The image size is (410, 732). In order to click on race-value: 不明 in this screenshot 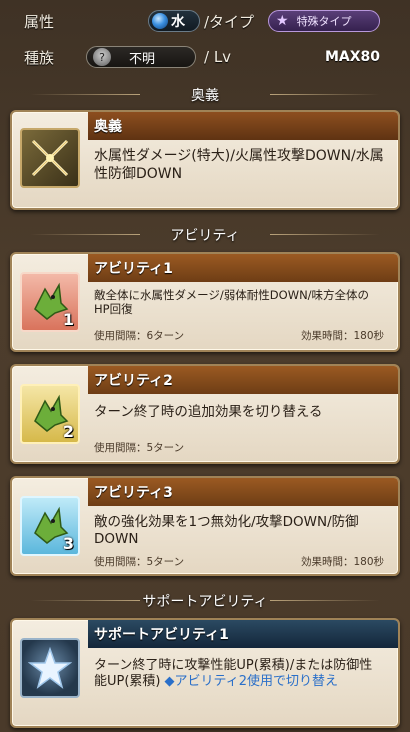, I will do `click(142, 59)`.